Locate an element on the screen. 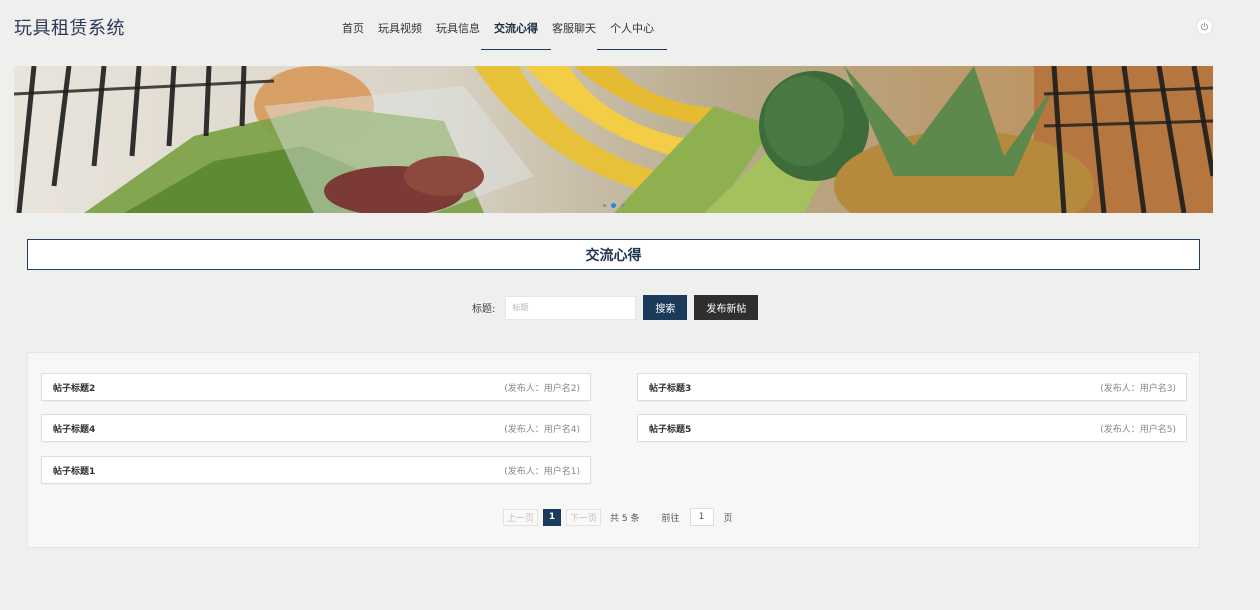 This screenshot has width=1260, height=610. post-title: 帖子标题4 is located at coordinates (74, 429).